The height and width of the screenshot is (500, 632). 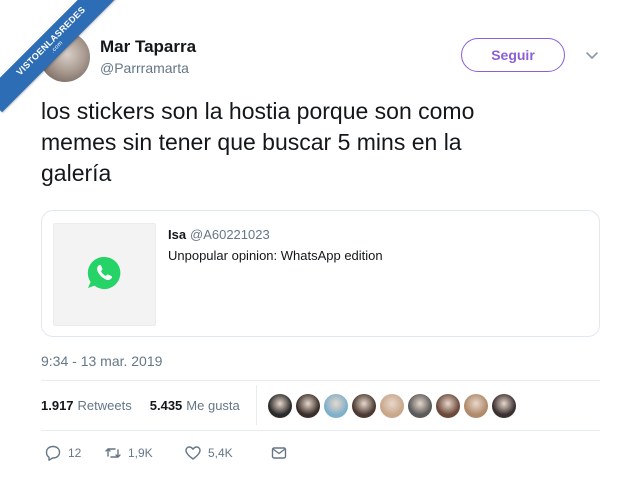 I want to click on like-count: 5,4K, so click(x=220, y=453).